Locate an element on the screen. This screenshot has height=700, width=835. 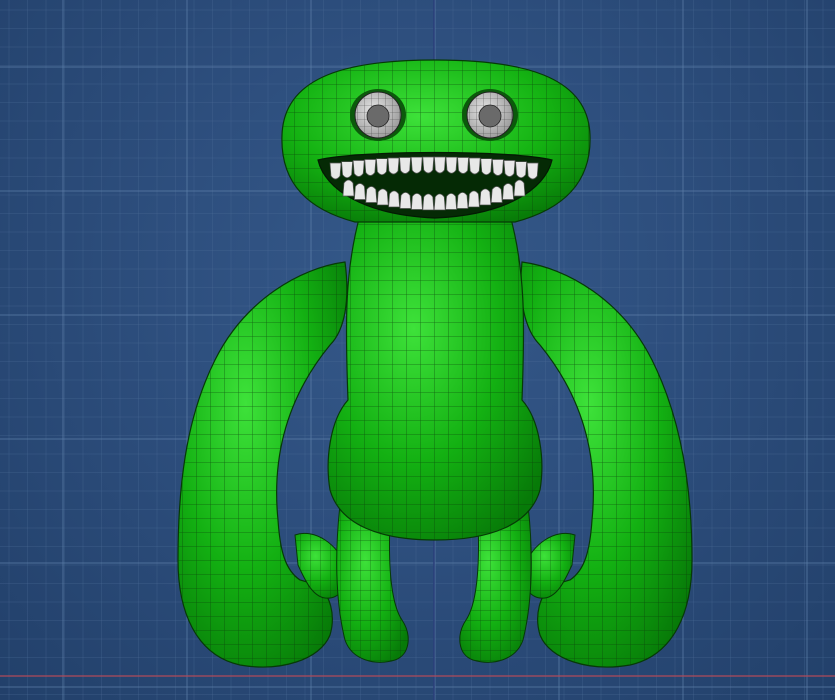
right-eye is located at coordinates (490, 115).